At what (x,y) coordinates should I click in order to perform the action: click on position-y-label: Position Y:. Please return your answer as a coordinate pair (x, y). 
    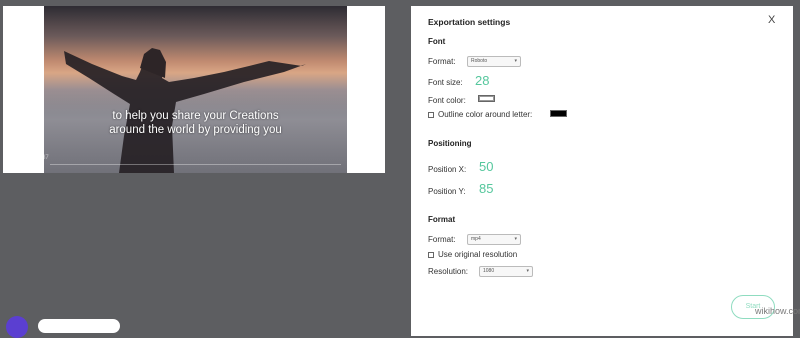
    Looking at the image, I should click on (447, 191).